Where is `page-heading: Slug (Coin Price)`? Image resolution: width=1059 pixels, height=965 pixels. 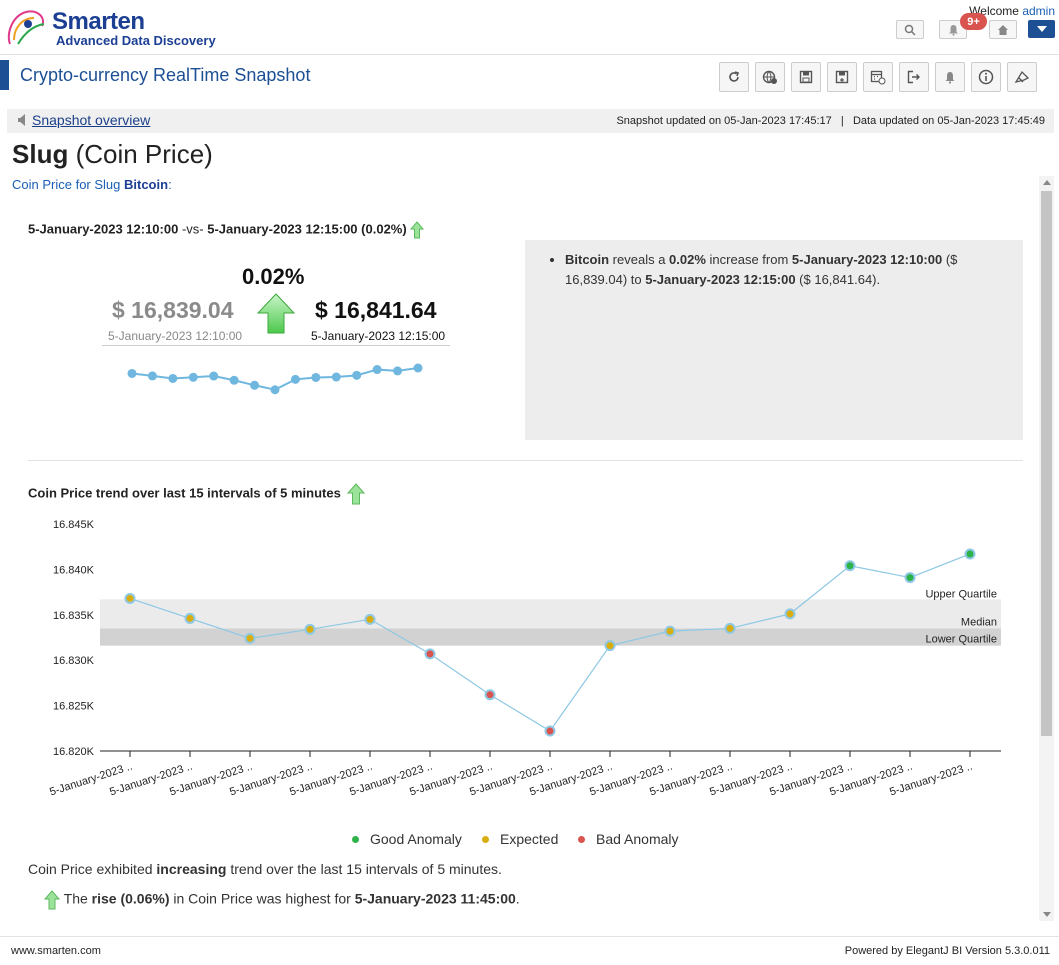 page-heading: Slug (Coin Price) is located at coordinates (112, 154).